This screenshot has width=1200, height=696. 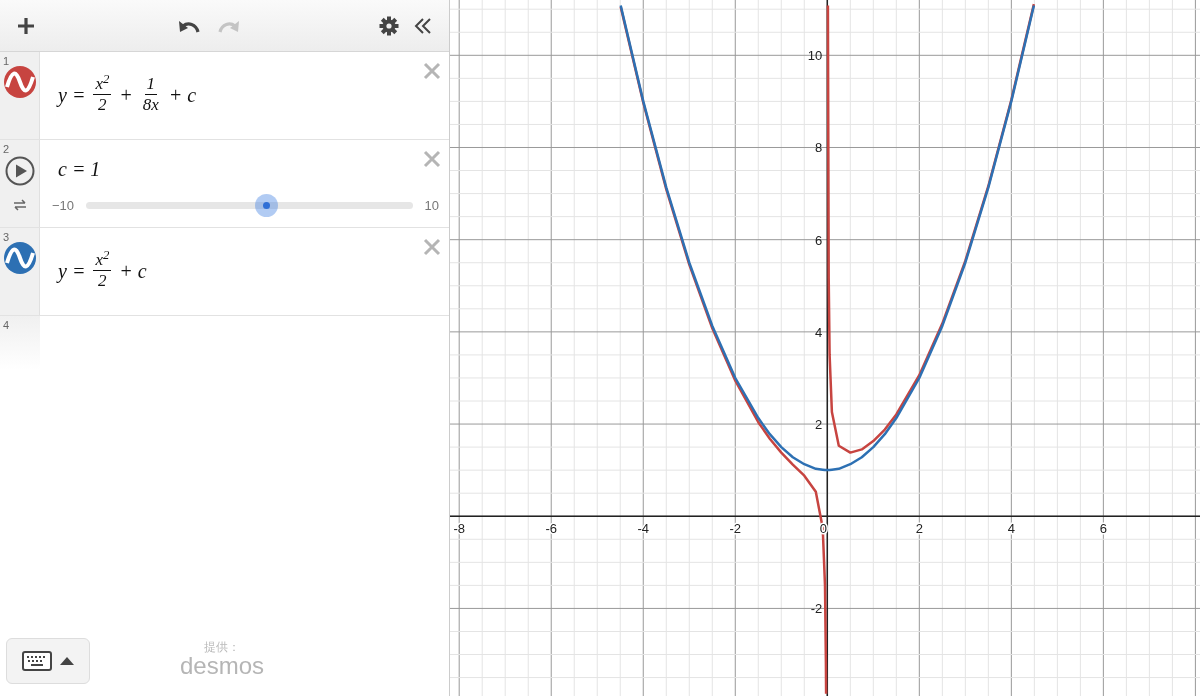 What do you see at coordinates (6, 149) in the screenshot?
I see `expression-number: 2` at bounding box center [6, 149].